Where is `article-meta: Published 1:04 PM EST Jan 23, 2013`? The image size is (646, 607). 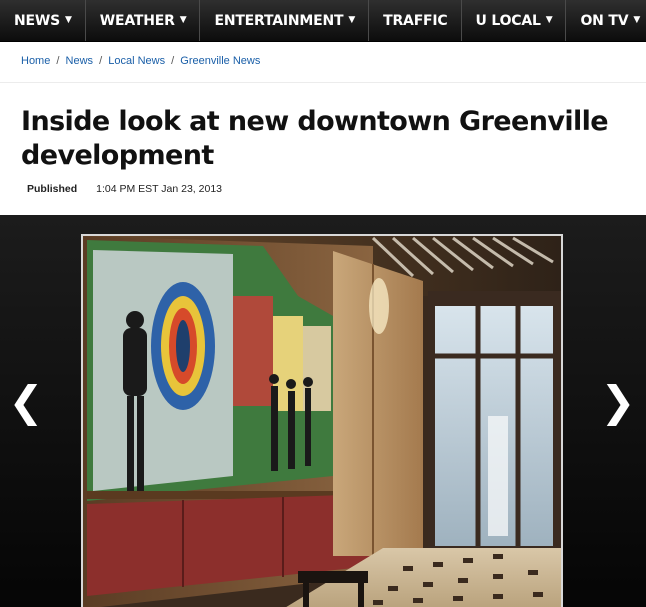 article-meta: Published 1:04 PM EST Jan 23, 2013 is located at coordinates (329, 189).